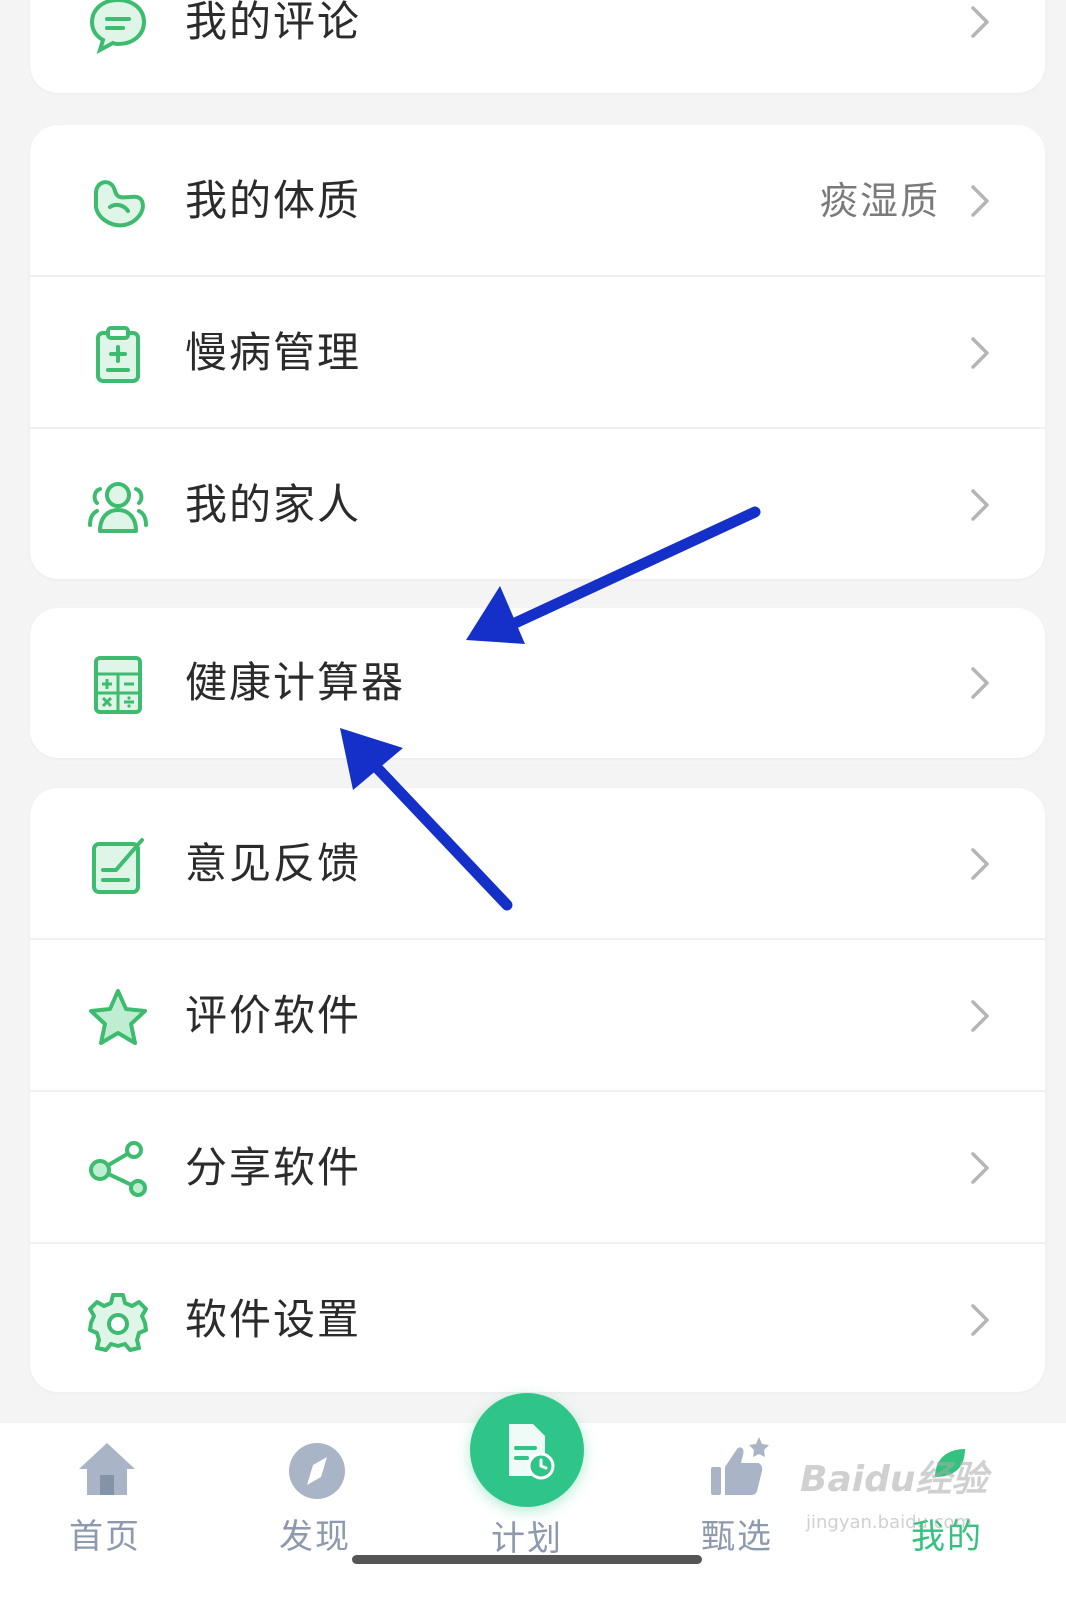  I want to click on nav-tab-home: 首页, so click(105, 1511).